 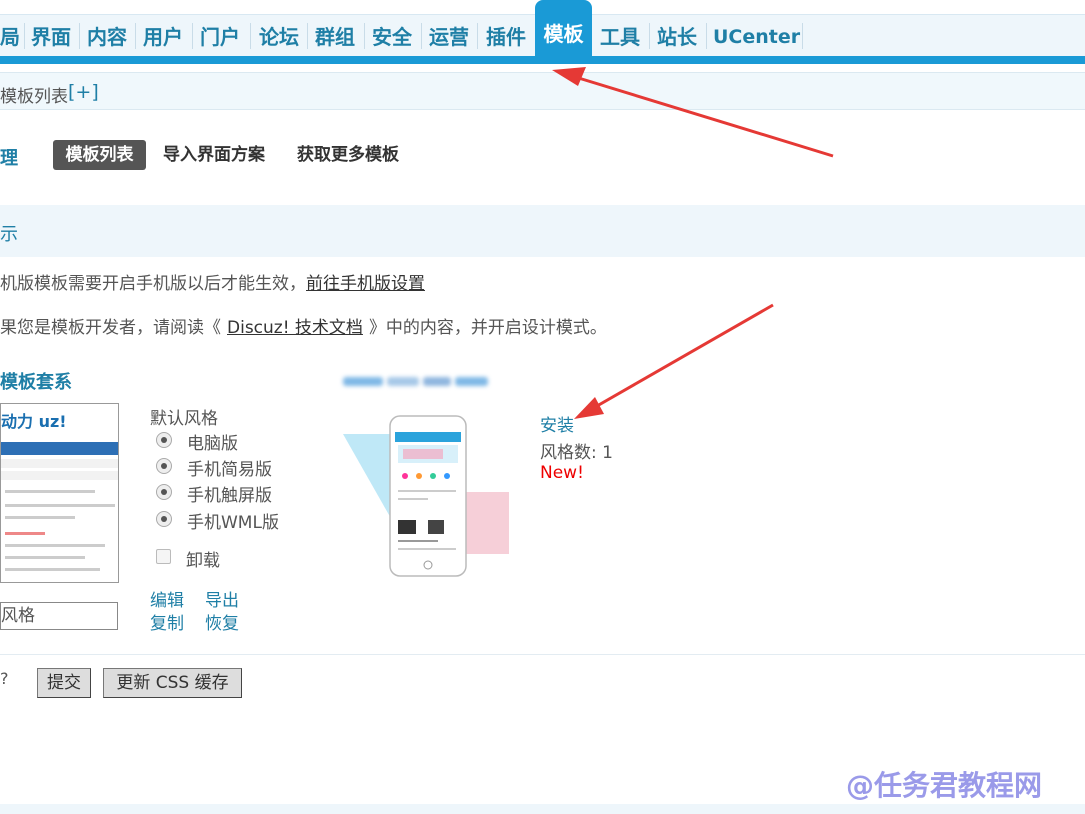 I want to click on nav-item-users: 用户, so click(x=163, y=37).